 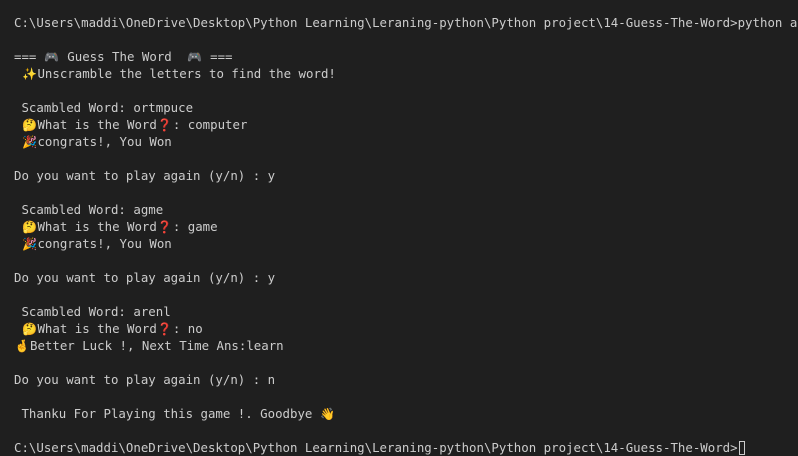 I want to click on title-text: Guess The Word, so click(x=123, y=56).